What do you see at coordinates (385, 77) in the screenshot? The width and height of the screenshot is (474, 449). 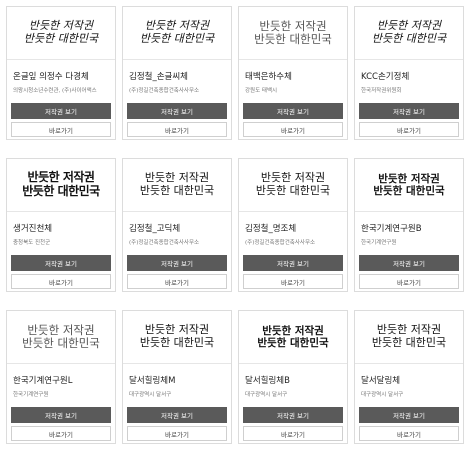 I see `font-name: KCC손기정체` at bounding box center [385, 77].